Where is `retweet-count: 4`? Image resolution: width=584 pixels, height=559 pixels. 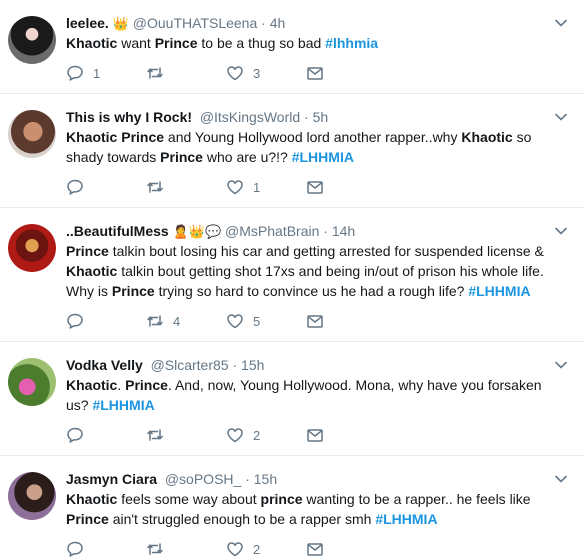 retweet-count: 4 is located at coordinates (177, 321).